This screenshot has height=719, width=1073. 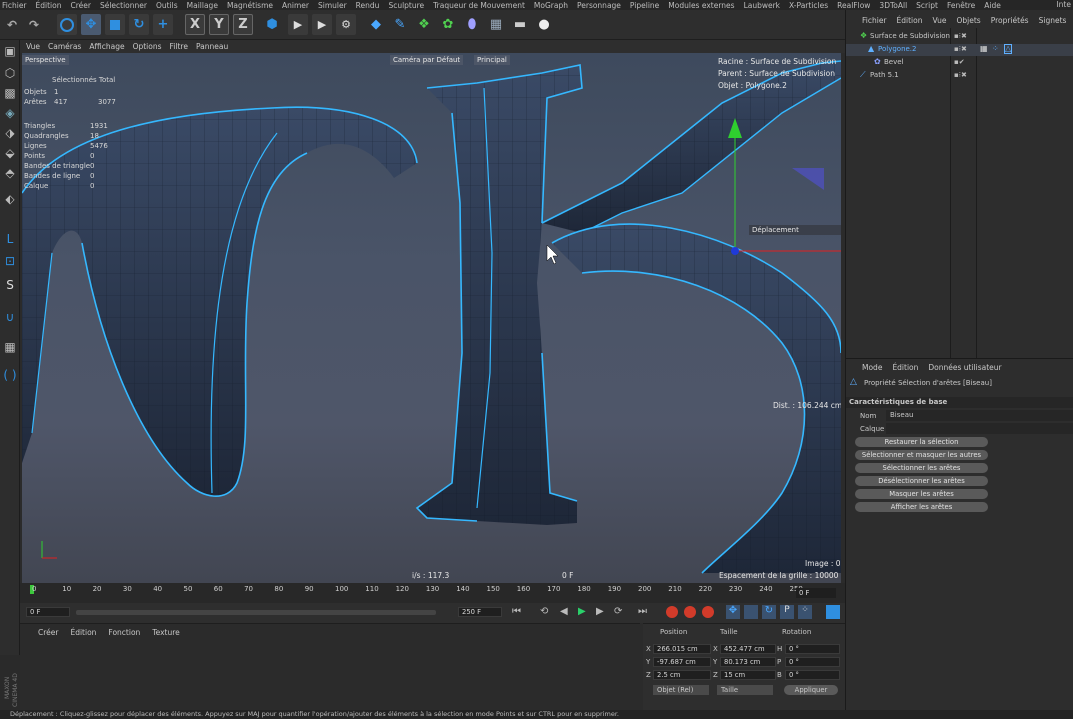 I want to click on viewport-menu-affichage: Affichage, so click(x=106, y=46).